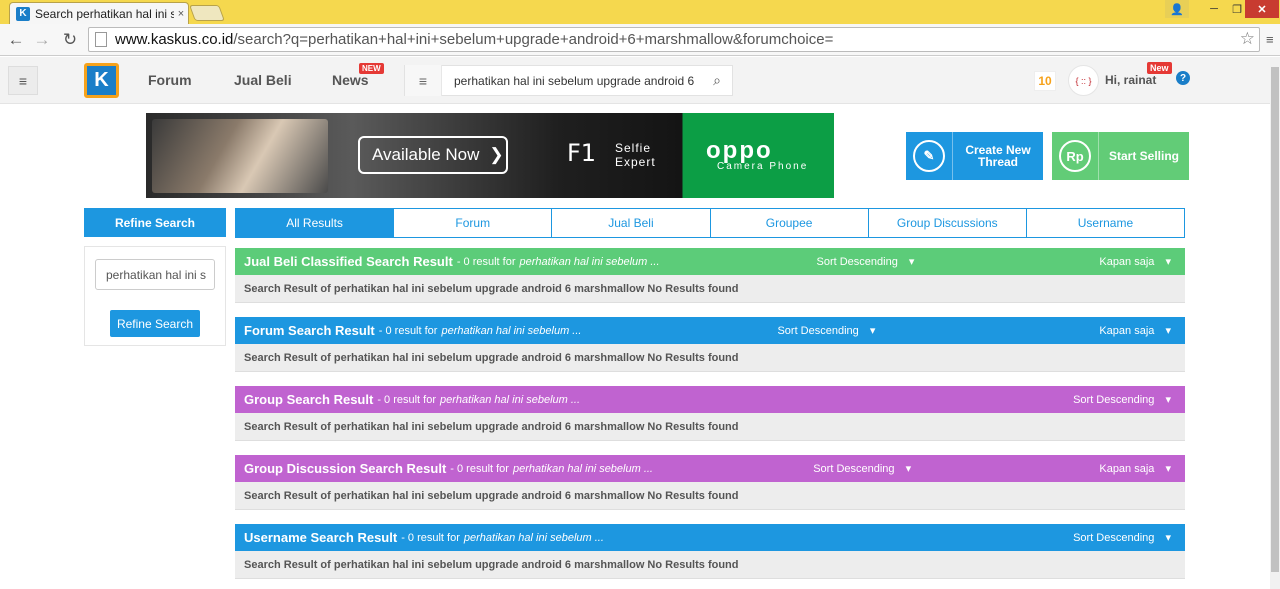 The image size is (1280, 589). I want to click on start-selling-button: Rp Start Selling, so click(1120, 156).